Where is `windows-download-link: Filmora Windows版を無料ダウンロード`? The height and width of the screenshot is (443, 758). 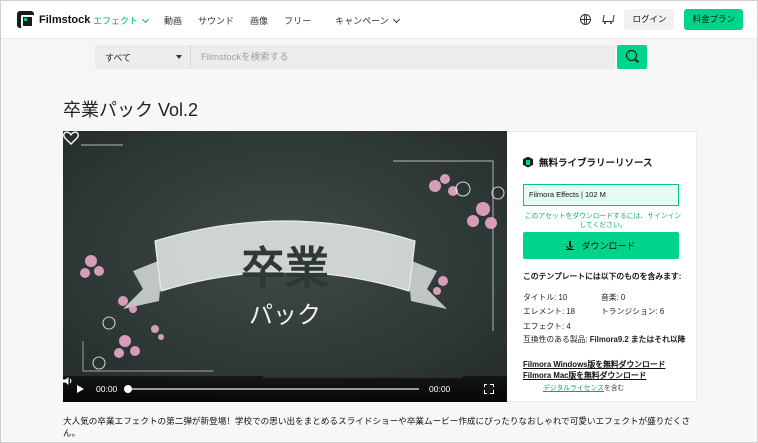 windows-download-link: Filmora Windows版を無料ダウンロード is located at coordinates (594, 364).